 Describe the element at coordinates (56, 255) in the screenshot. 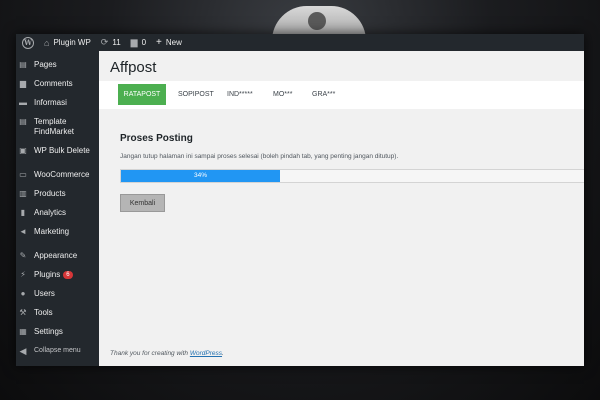

I see `sidebar-item-label: Appearance` at that location.